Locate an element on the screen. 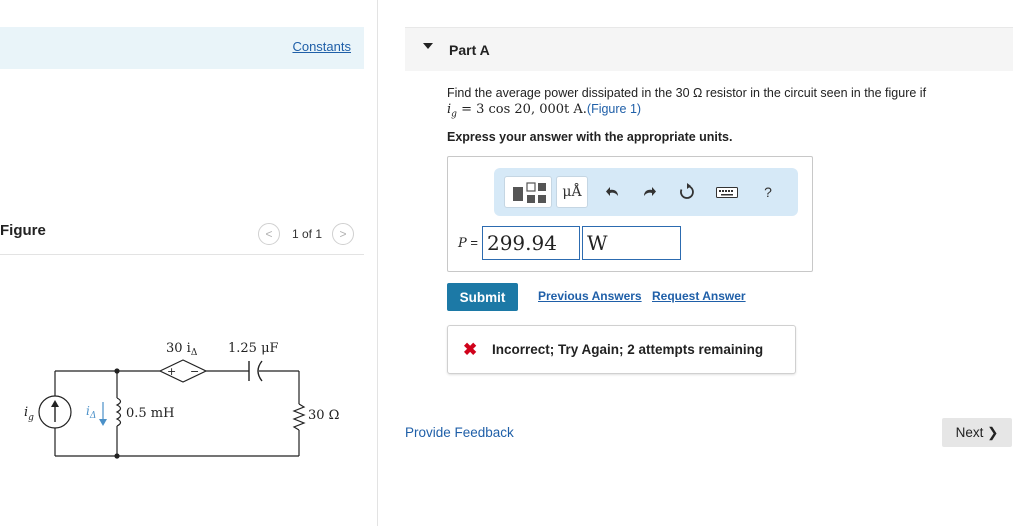 The height and width of the screenshot is (526, 1024). answer-unit-input: W is located at coordinates (631, 243).